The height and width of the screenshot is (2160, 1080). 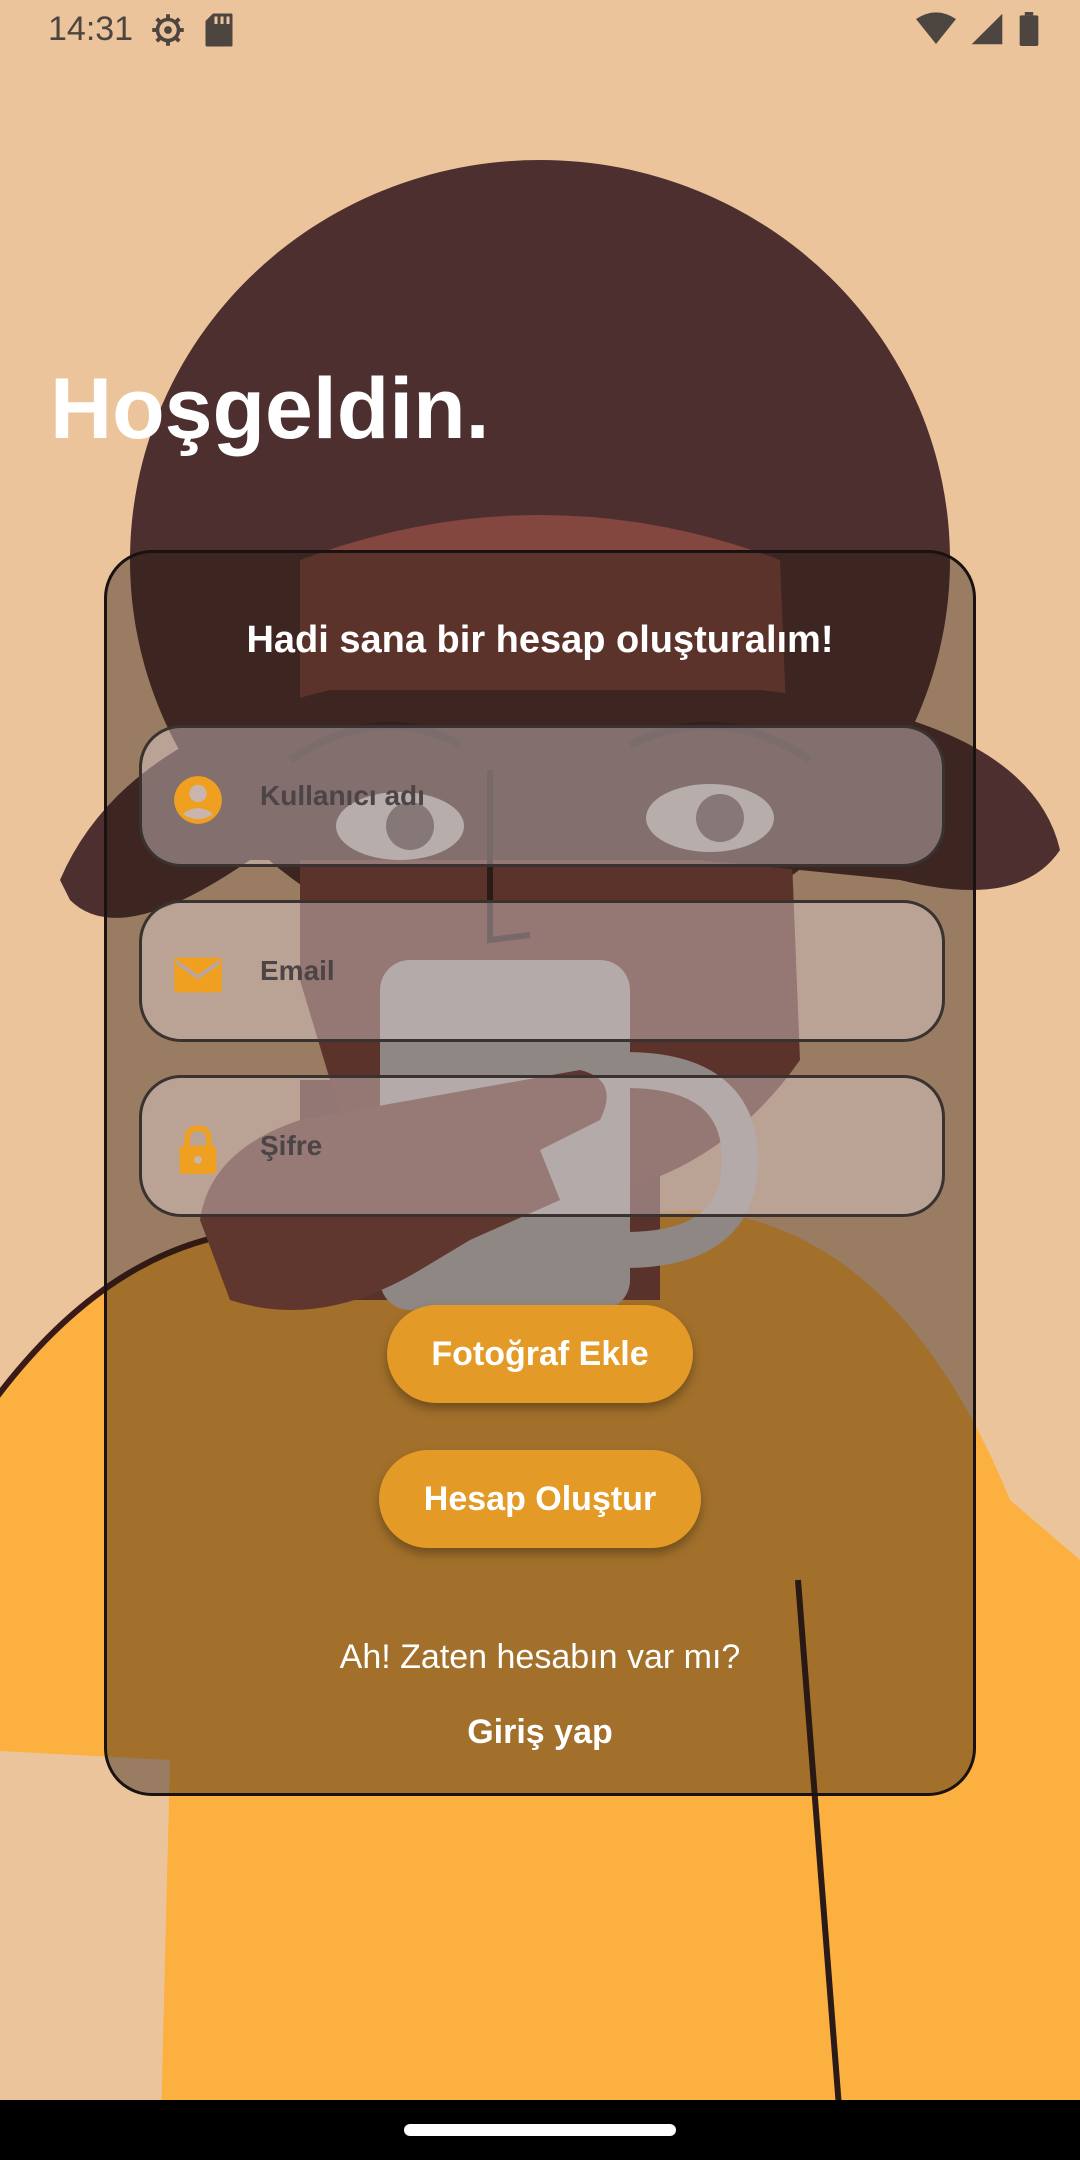 What do you see at coordinates (198, 800) in the screenshot?
I see `account-circle-icon` at bounding box center [198, 800].